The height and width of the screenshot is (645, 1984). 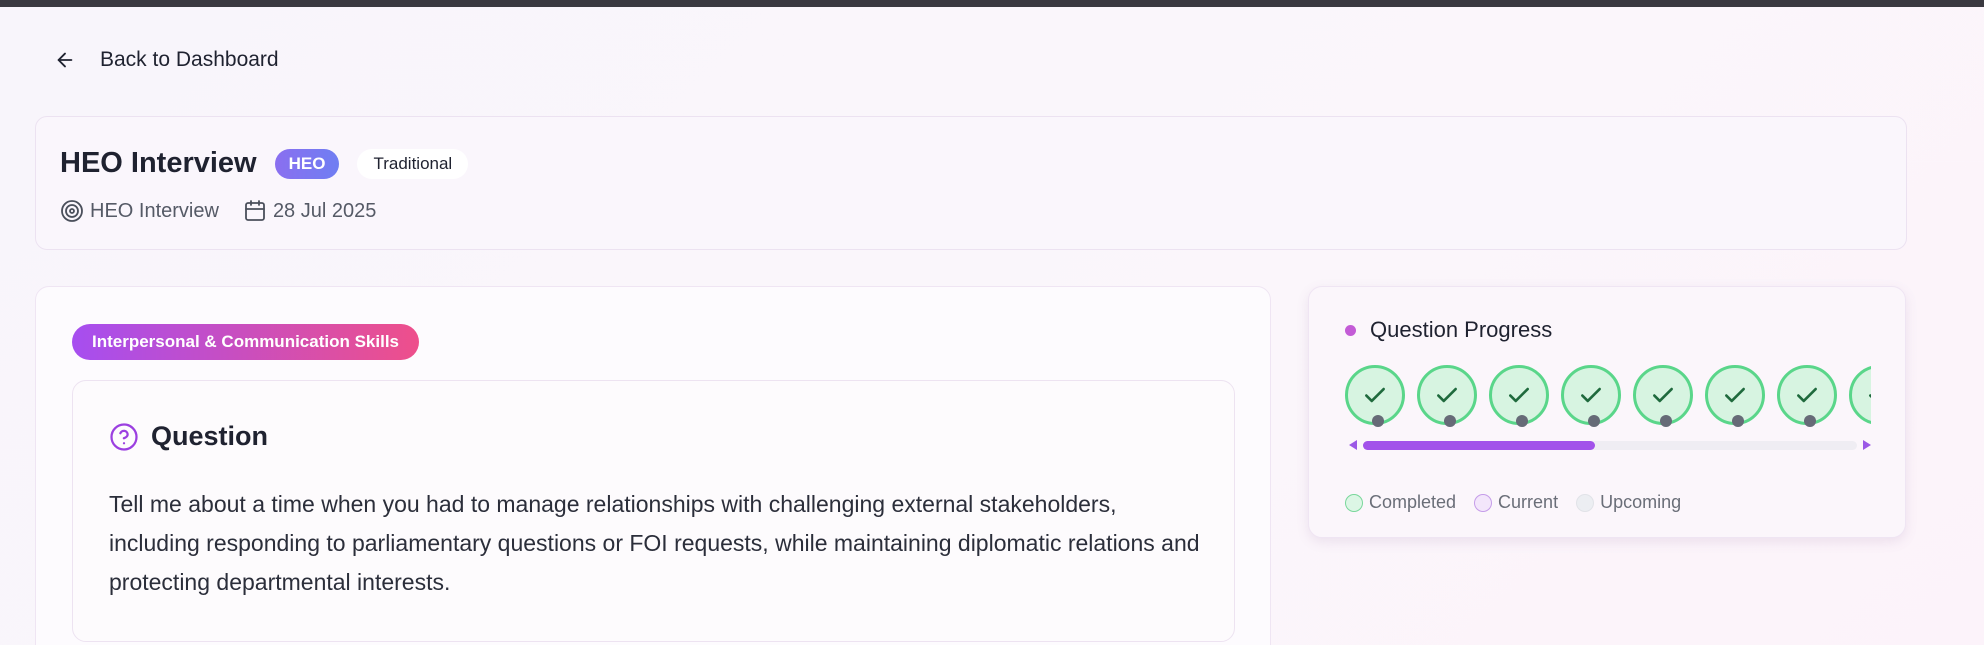 I want to click on legend-upcoming: Upcoming, so click(x=1628, y=502).